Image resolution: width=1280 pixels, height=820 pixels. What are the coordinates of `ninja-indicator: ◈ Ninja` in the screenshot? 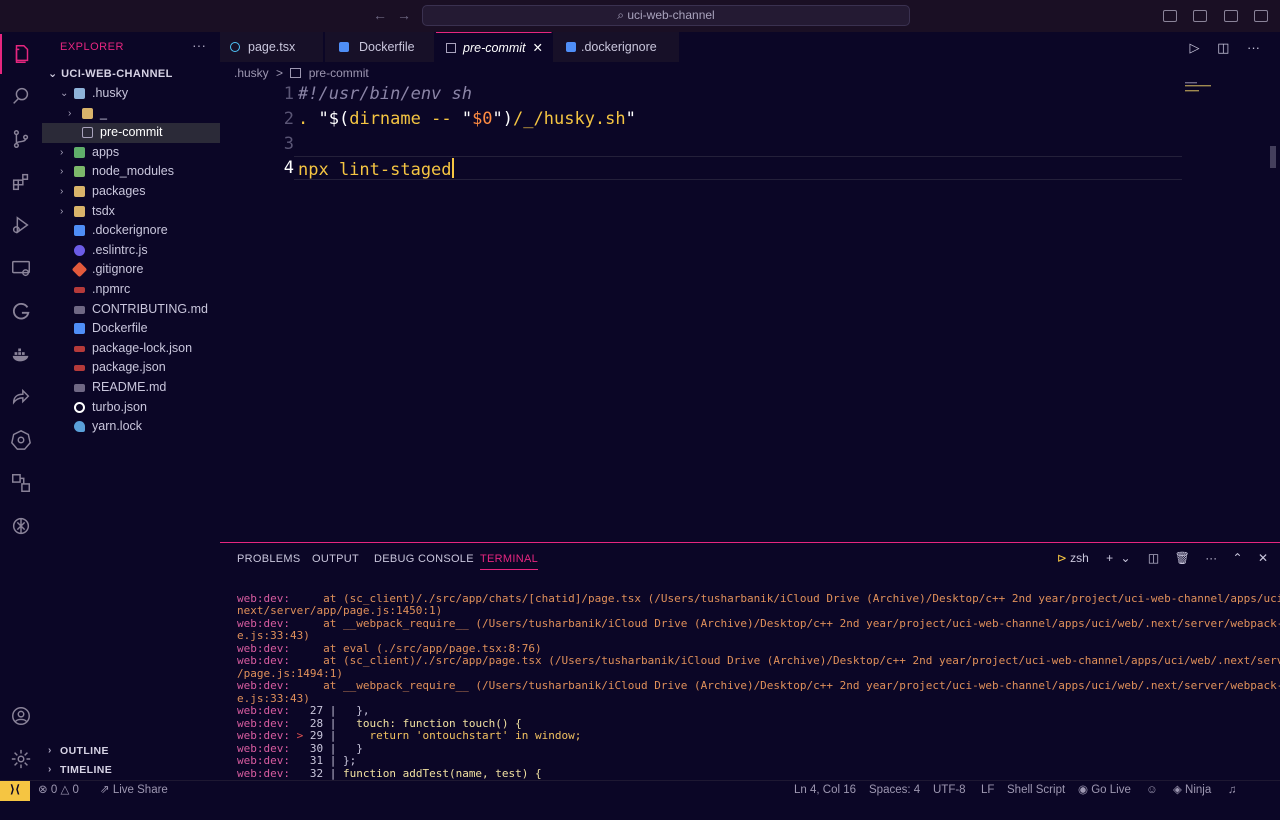 It's located at (1192, 790).